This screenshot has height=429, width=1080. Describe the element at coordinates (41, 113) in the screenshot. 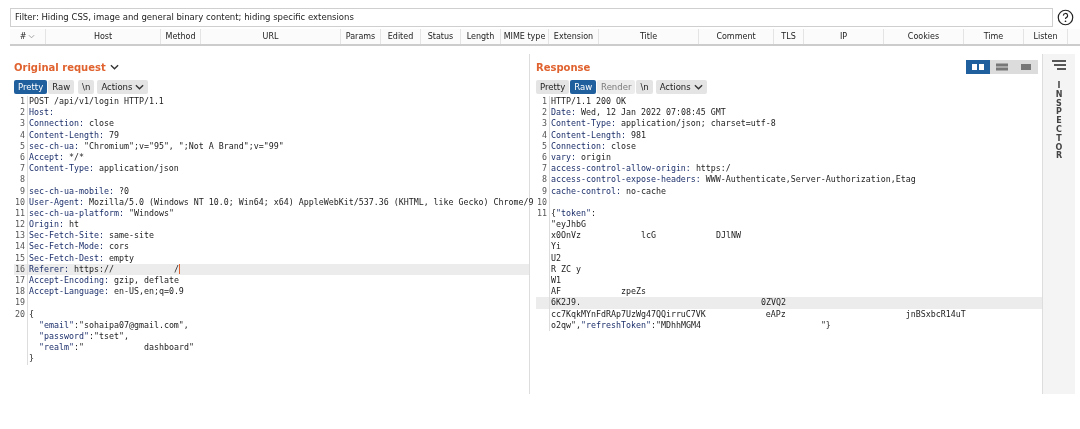

I see `header-name: Host:` at that location.